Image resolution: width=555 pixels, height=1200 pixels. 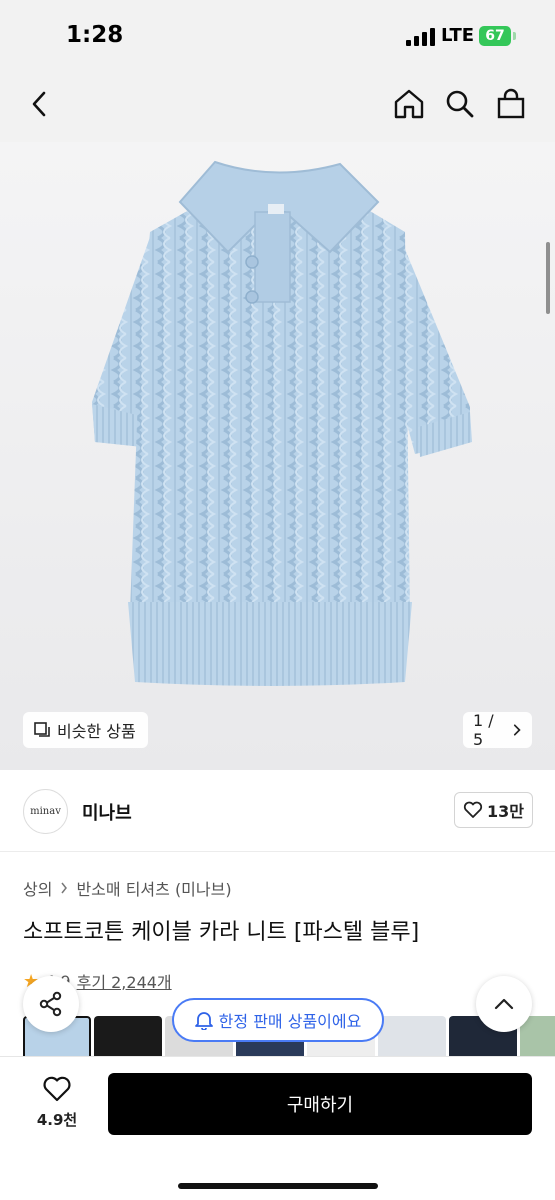 What do you see at coordinates (514, 36) in the screenshot?
I see `battery-cap` at bounding box center [514, 36].